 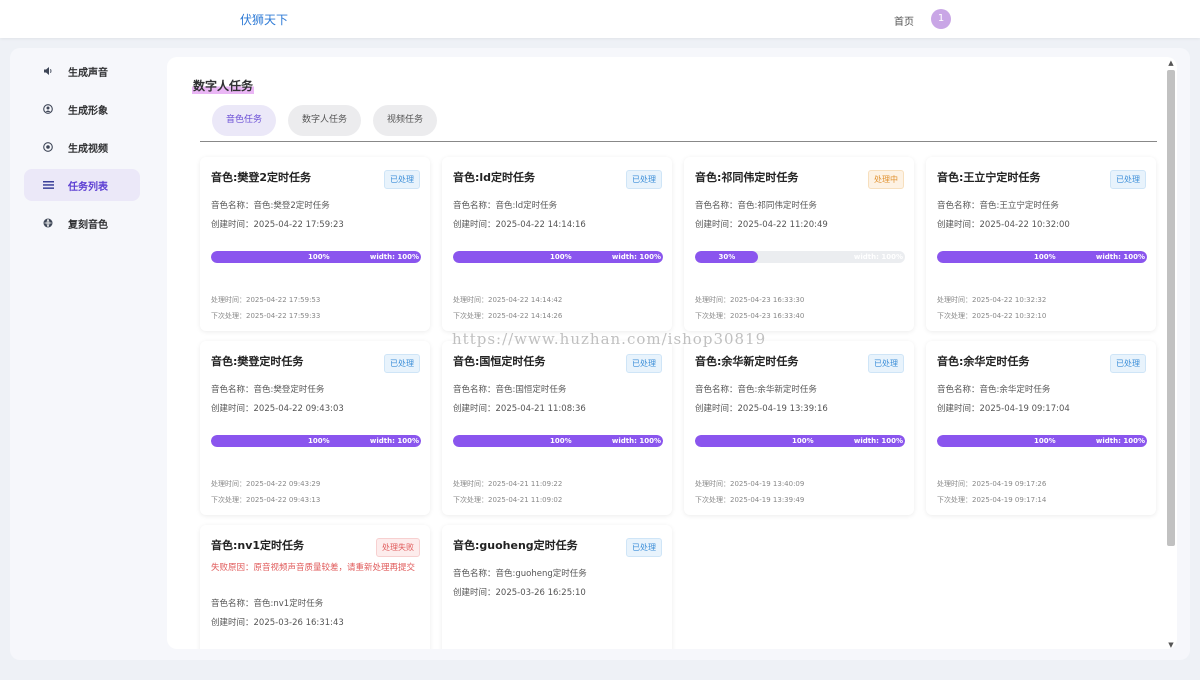 I want to click on list-icon, so click(x=48, y=185).